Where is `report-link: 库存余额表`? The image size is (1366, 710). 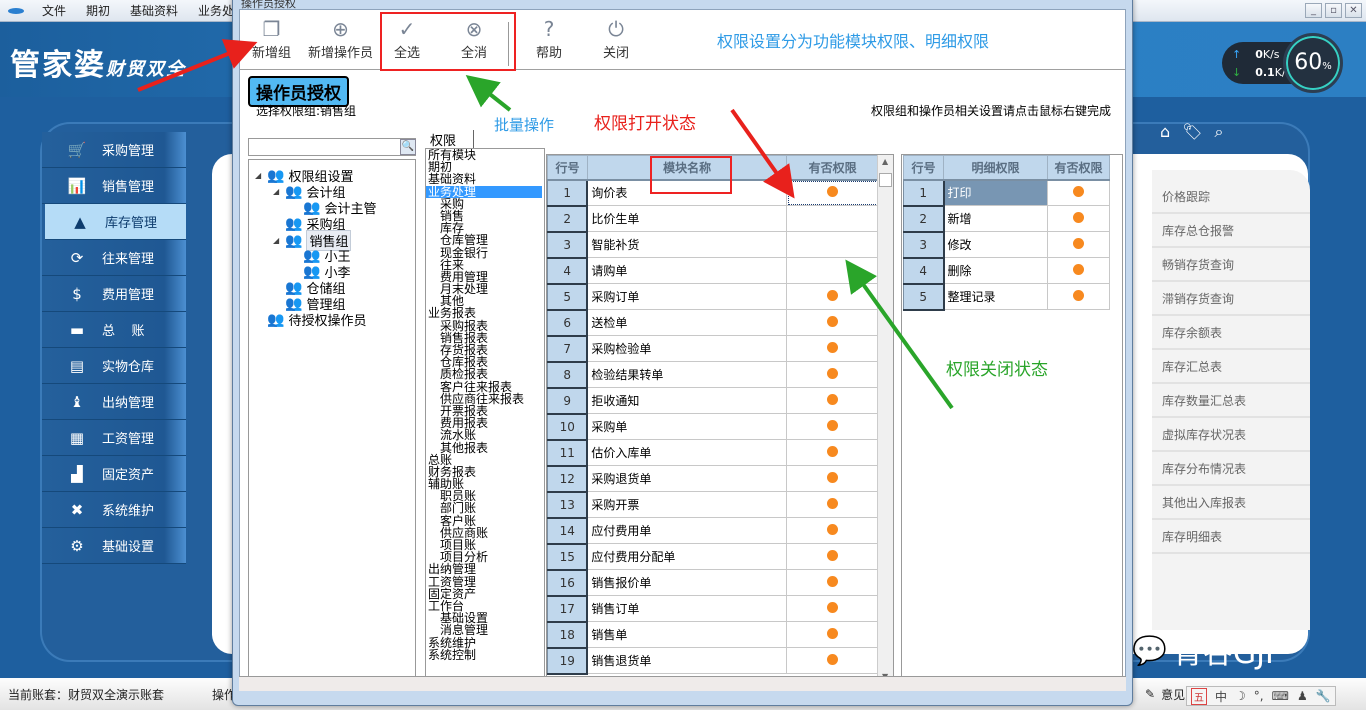
report-link: 库存余额表 is located at coordinates (1231, 333).